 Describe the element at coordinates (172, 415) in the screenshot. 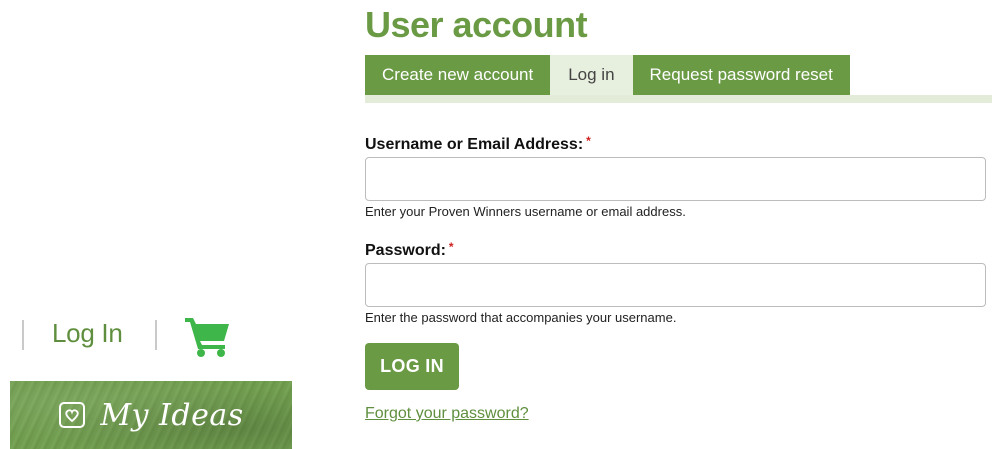

I see `my-ideas-label: My Ideas` at that location.